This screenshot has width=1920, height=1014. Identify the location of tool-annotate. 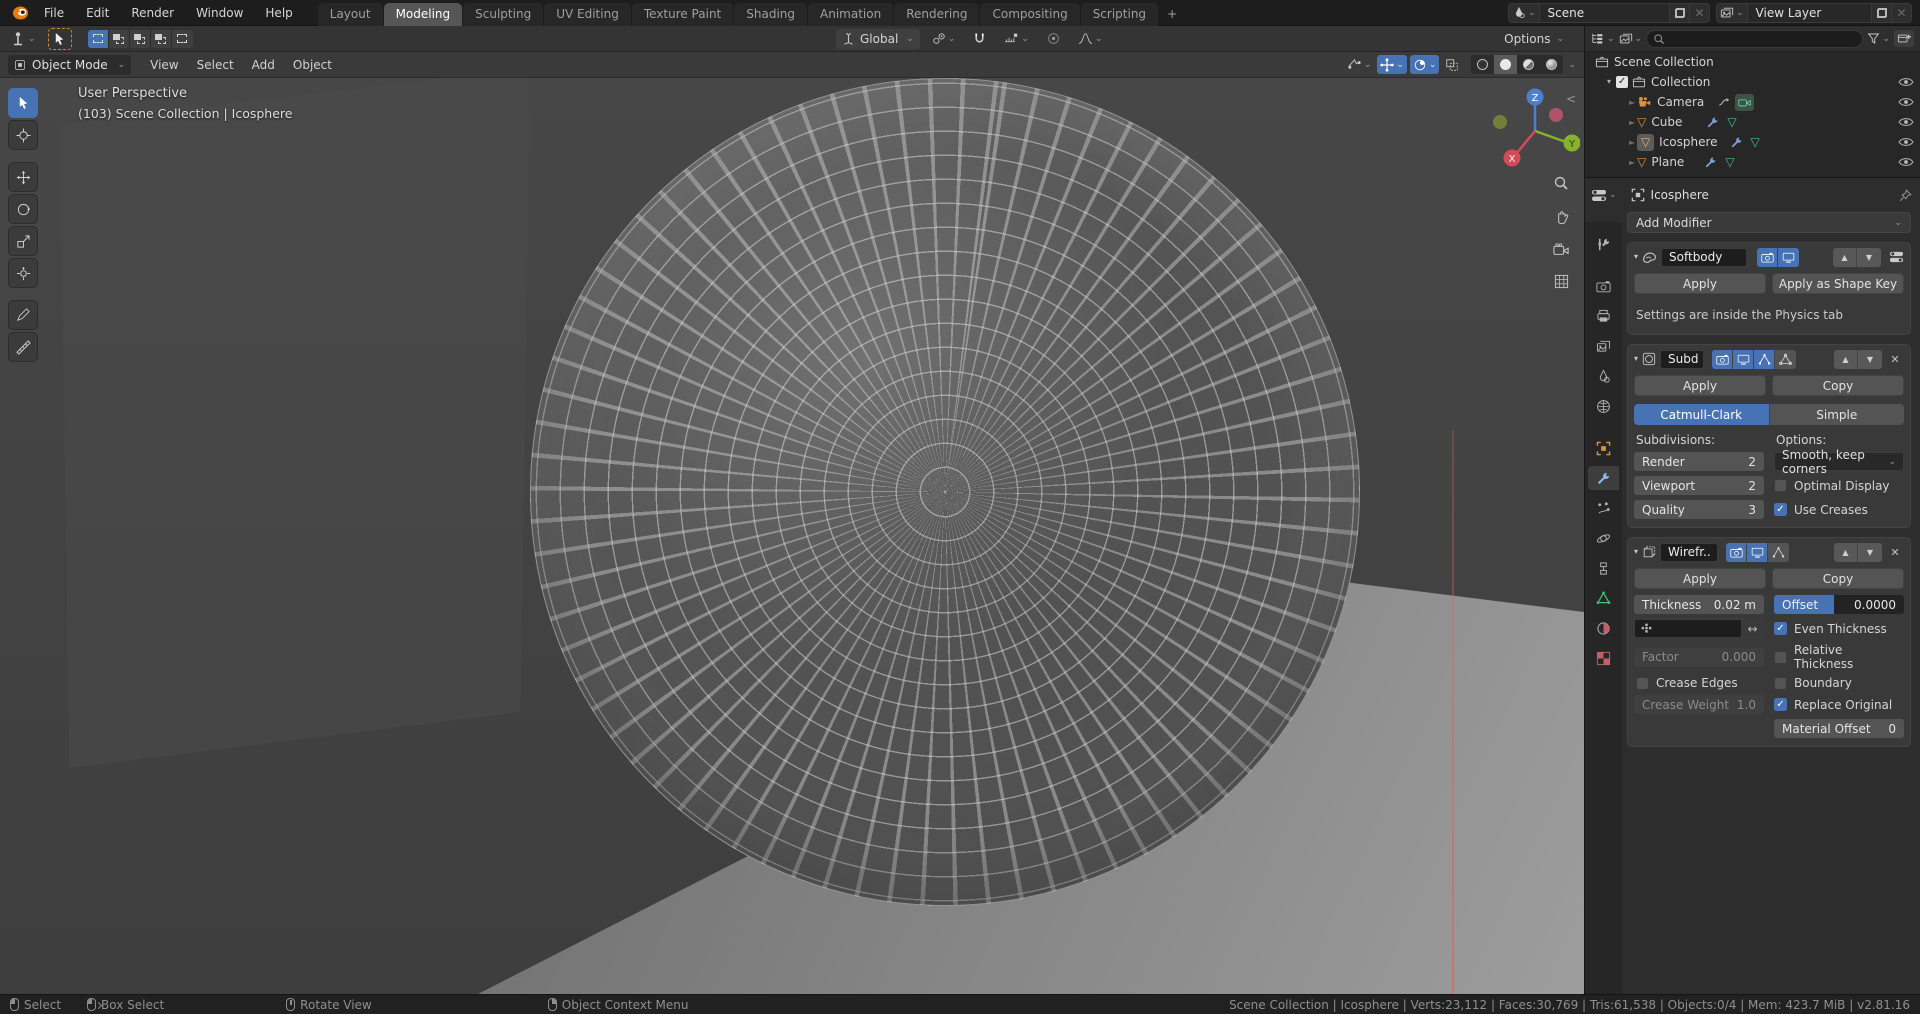
(23, 315).